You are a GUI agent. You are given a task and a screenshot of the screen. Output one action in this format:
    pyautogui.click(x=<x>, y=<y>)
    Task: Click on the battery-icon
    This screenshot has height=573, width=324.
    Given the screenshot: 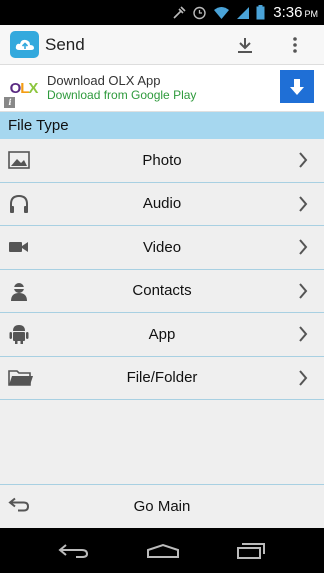 What is the action you would take?
    pyautogui.click(x=260, y=12)
    